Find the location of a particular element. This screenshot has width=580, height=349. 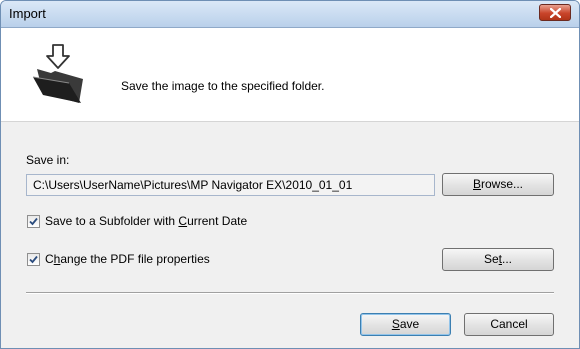

pdf-properties-label: Change the PDF file properties is located at coordinates (127, 259).